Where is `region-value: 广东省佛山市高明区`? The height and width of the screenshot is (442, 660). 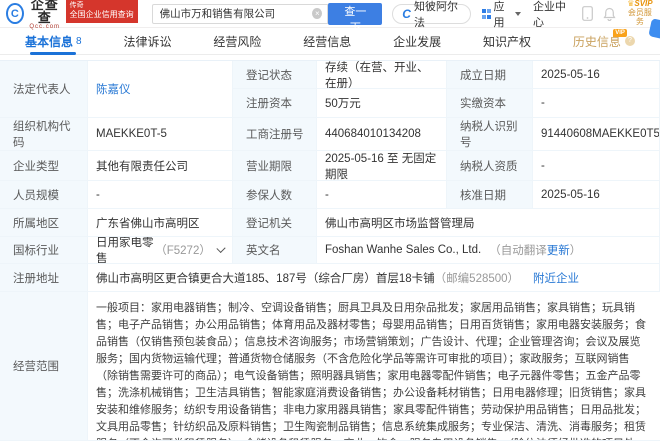 region-value: 广东省佛山市高明区 is located at coordinates (160, 223).